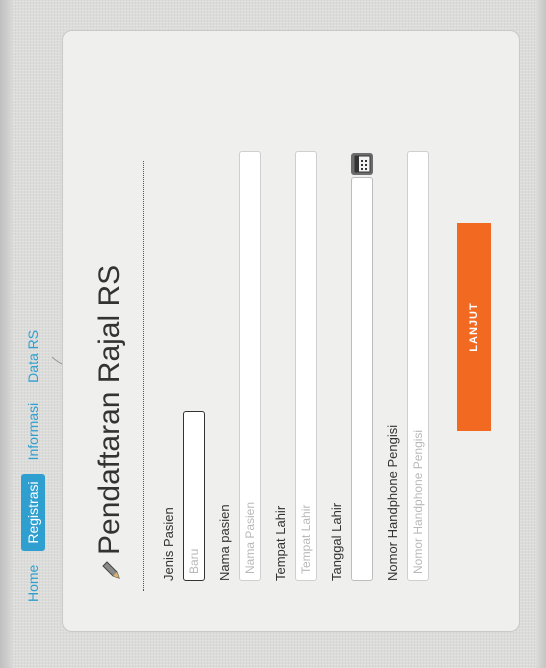  Describe the element at coordinates (168, 544) in the screenshot. I see `jenis-pasien-label: Jenis Pasien` at that location.